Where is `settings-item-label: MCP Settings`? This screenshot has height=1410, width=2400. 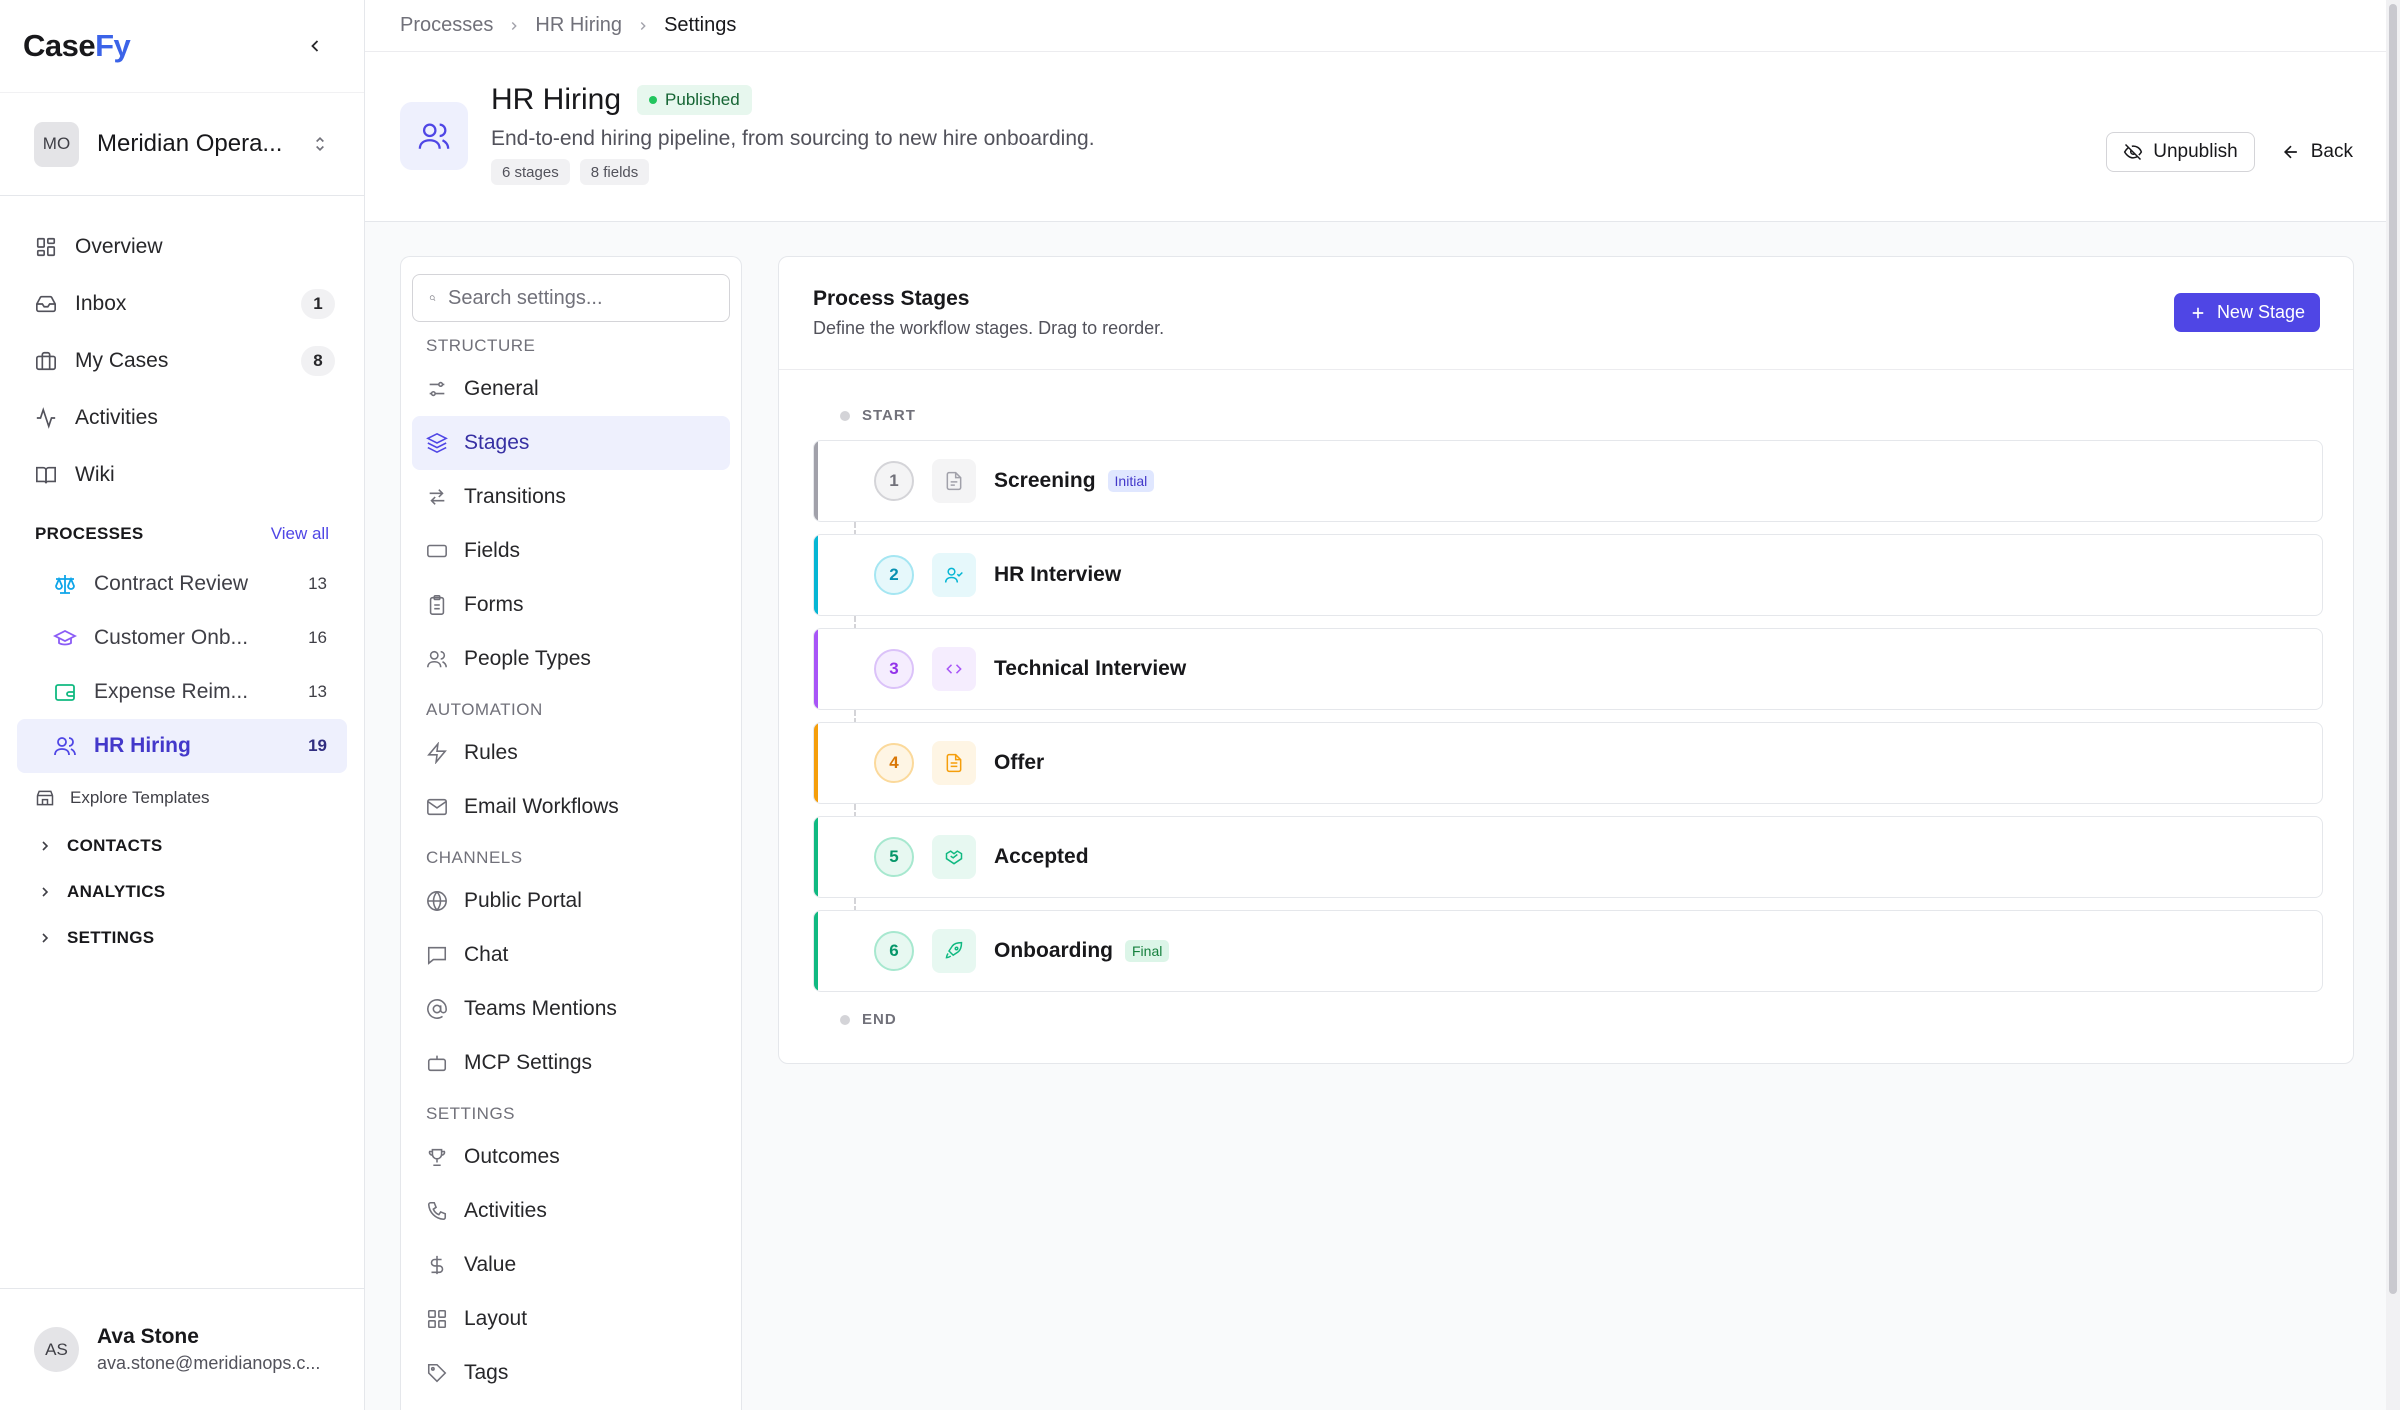
settings-item-label: MCP Settings is located at coordinates (528, 1062).